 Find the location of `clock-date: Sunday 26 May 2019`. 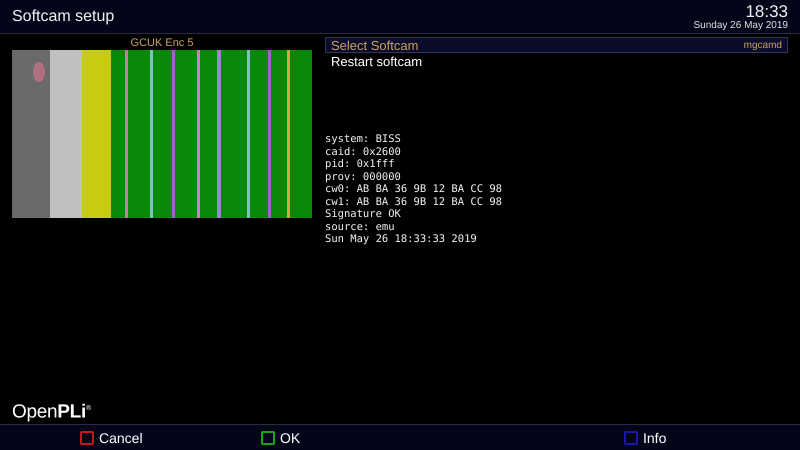

clock-date: Sunday 26 May 2019 is located at coordinates (740, 25).